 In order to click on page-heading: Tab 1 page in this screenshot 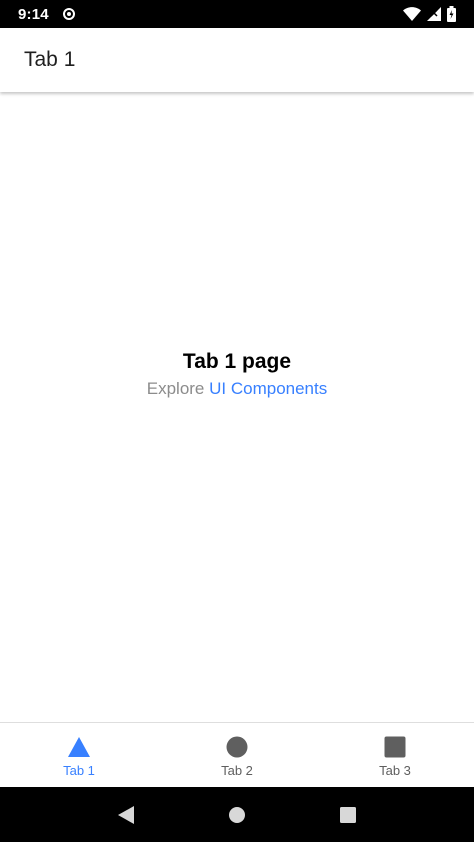, I will do `click(237, 361)`.